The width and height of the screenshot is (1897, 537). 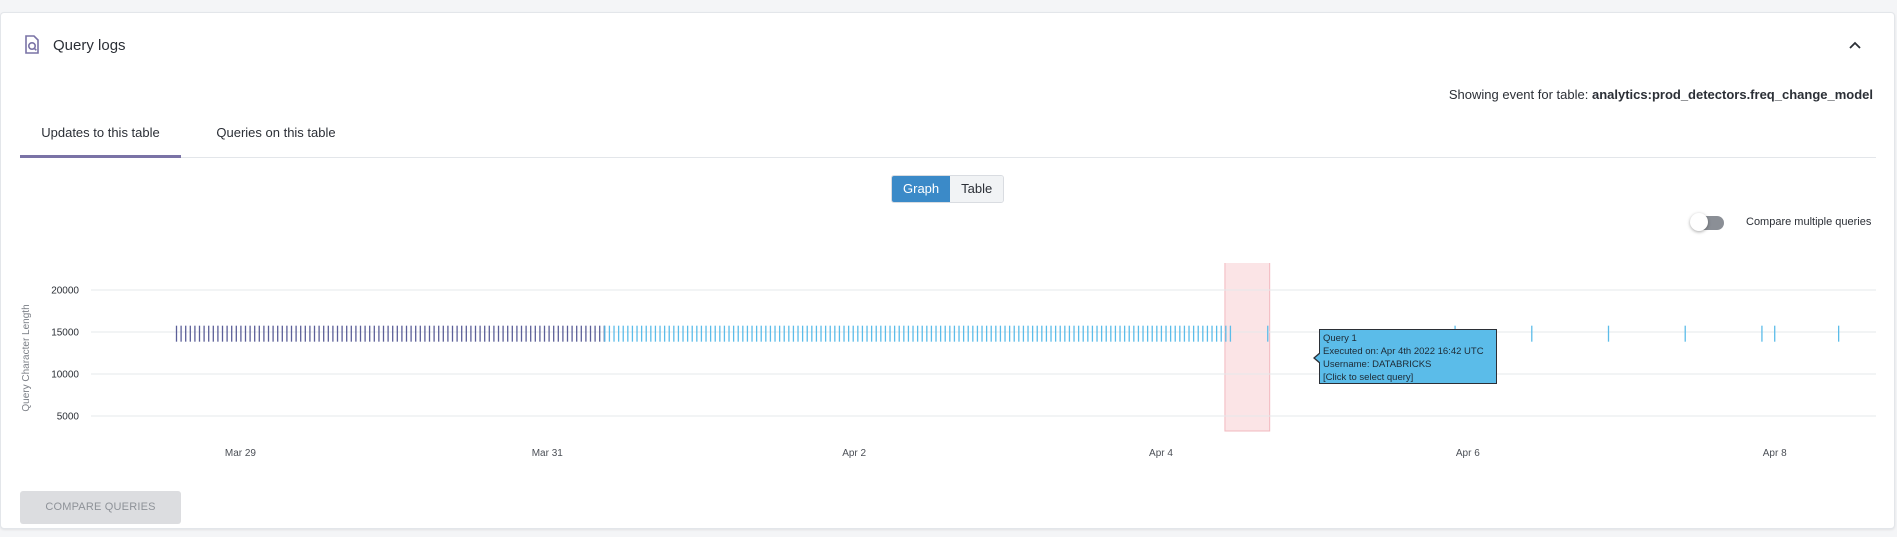 What do you see at coordinates (1161, 453) in the screenshot?
I see `x-tick-label: Apr 4` at bounding box center [1161, 453].